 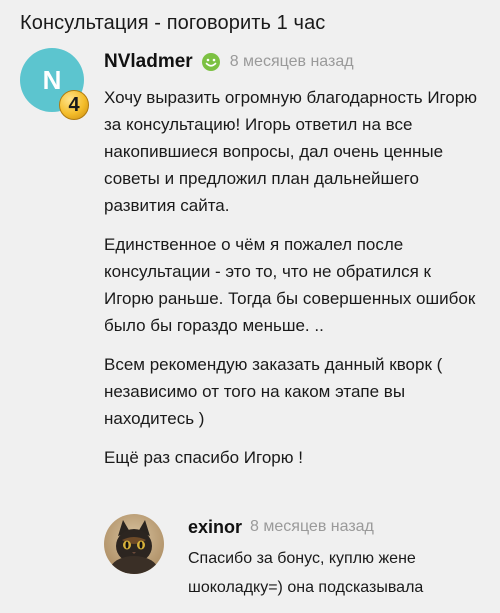 What do you see at coordinates (312, 526) in the screenshot?
I see `reply-time: 8 месяцев назад` at bounding box center [312, 526].